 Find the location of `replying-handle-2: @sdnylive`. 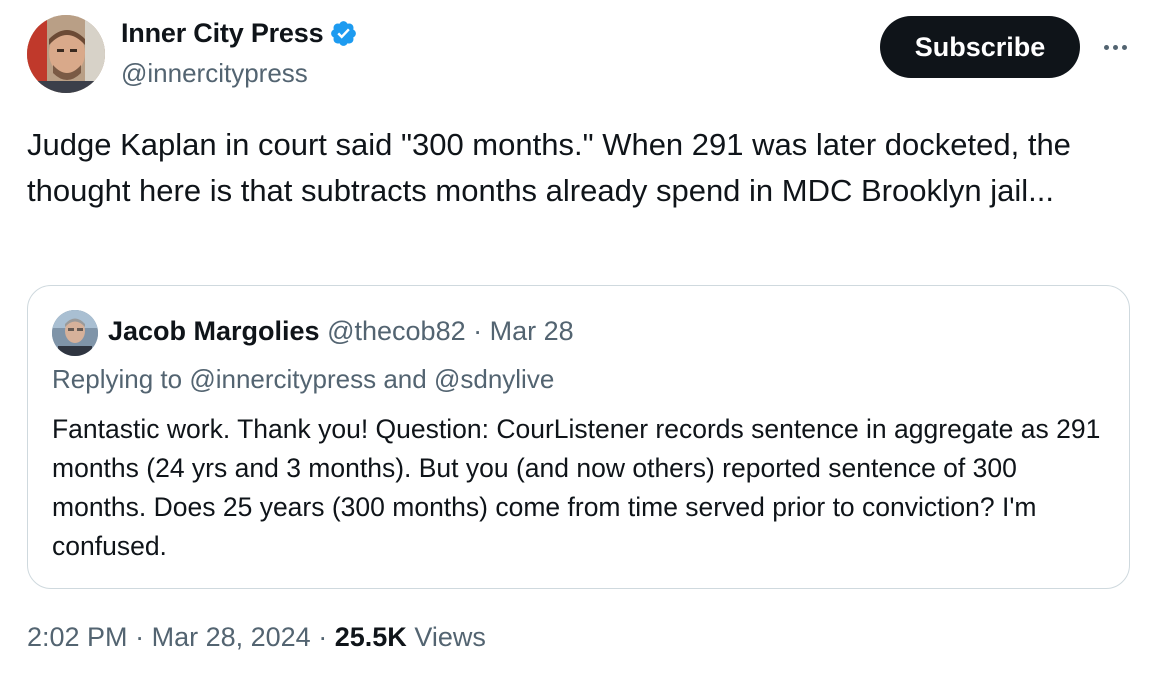

replying-handle-2: @sdnylive is located at coordinates (494, 379).